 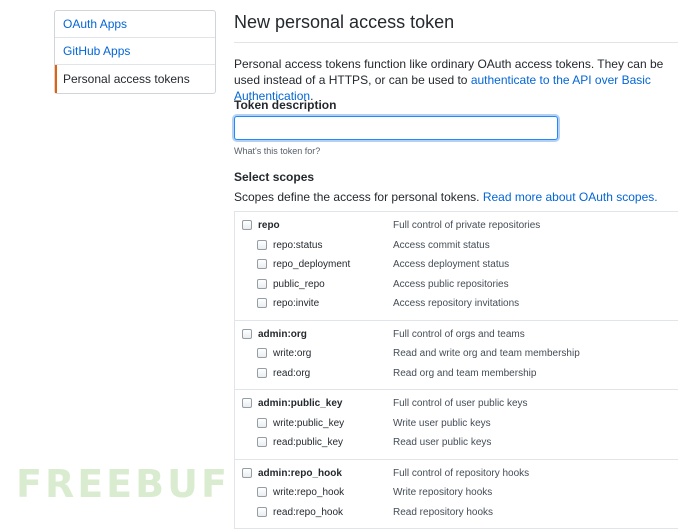 I want to click on scope-name: repo, so click(x=269, y=225).